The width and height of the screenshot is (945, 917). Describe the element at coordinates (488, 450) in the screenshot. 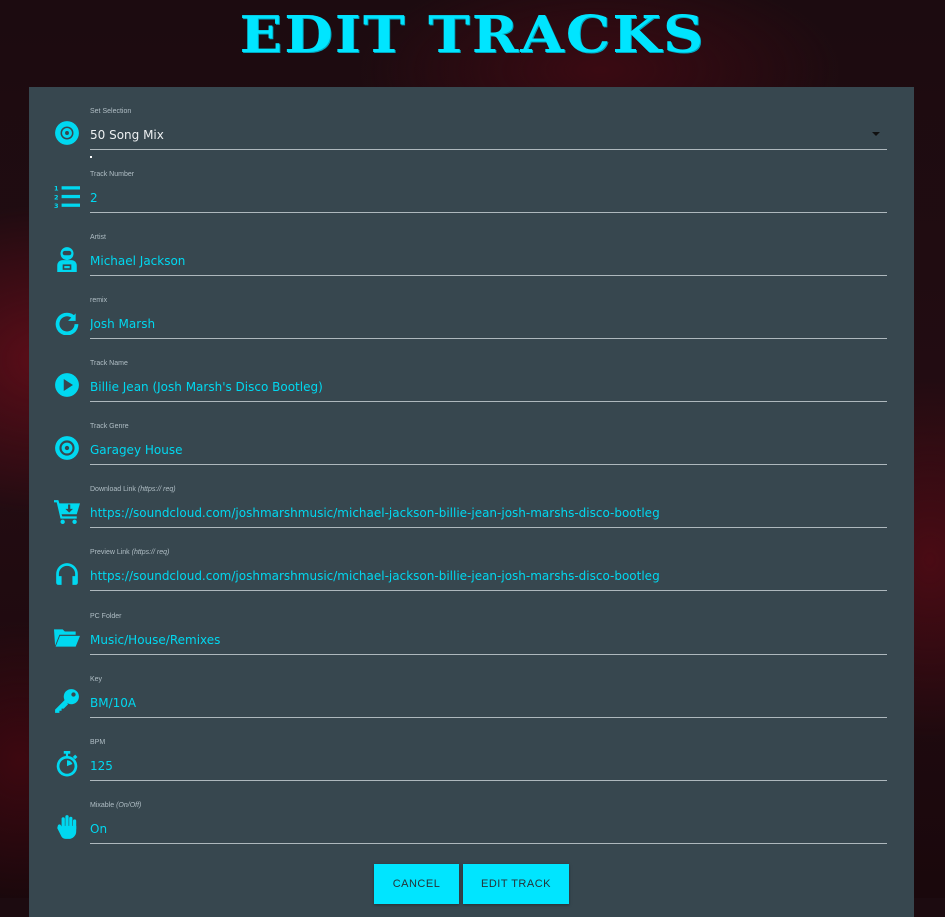

I see `track-genre-input: Garagey House` at that location.